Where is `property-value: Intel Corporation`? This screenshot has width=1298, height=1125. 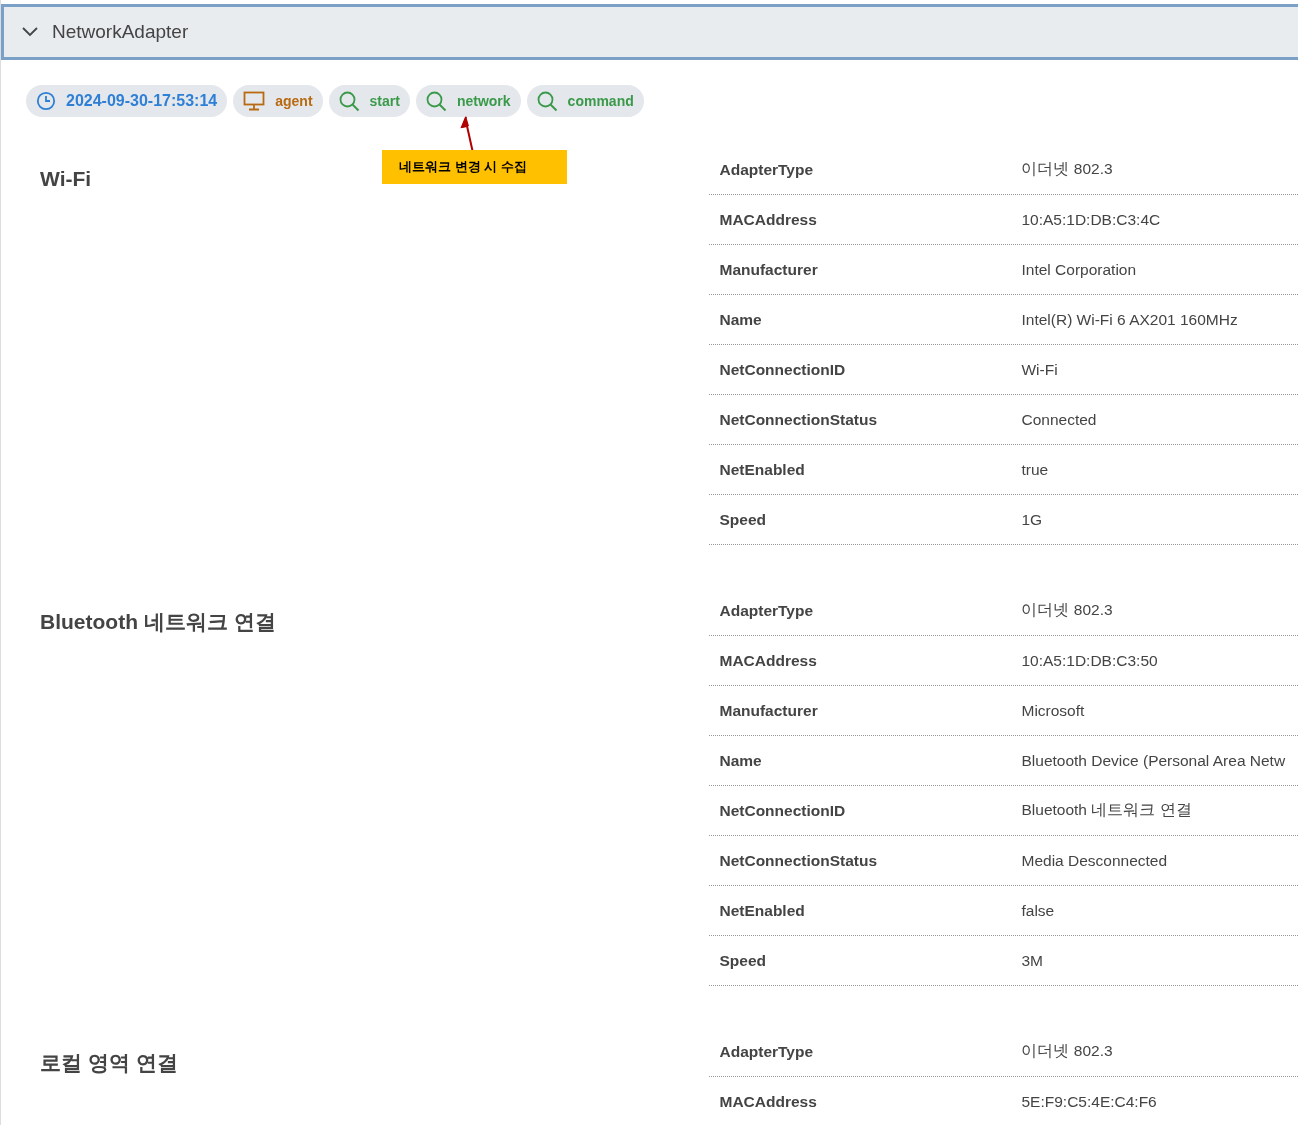
property-value: Intel Corporation is located at coordinates (1079, 269).